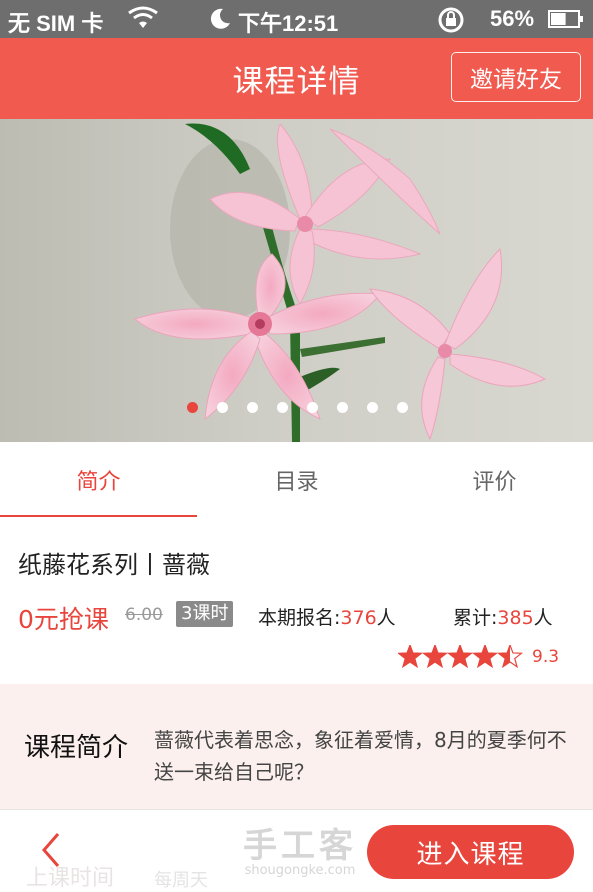 This screenshot has height=892, width=593. I want to click on total-count: 累计:385人, so click(503, 616).